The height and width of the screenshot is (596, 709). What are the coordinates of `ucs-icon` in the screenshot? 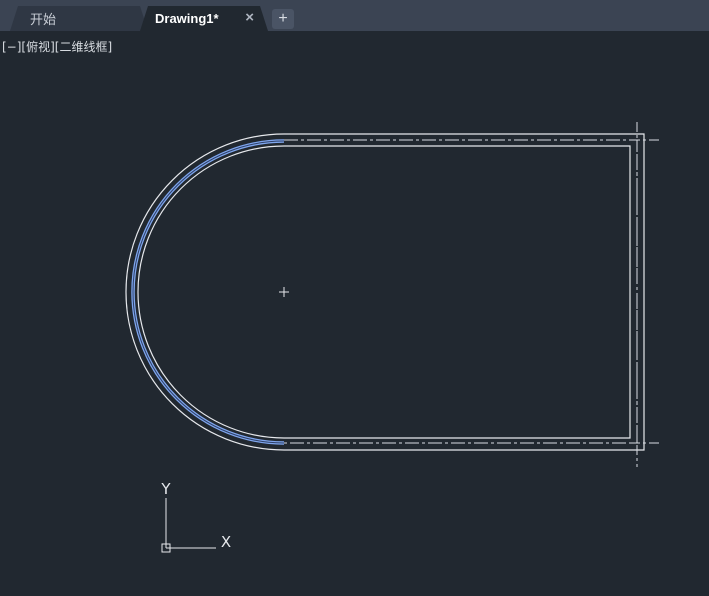 It's located at (188, 525).